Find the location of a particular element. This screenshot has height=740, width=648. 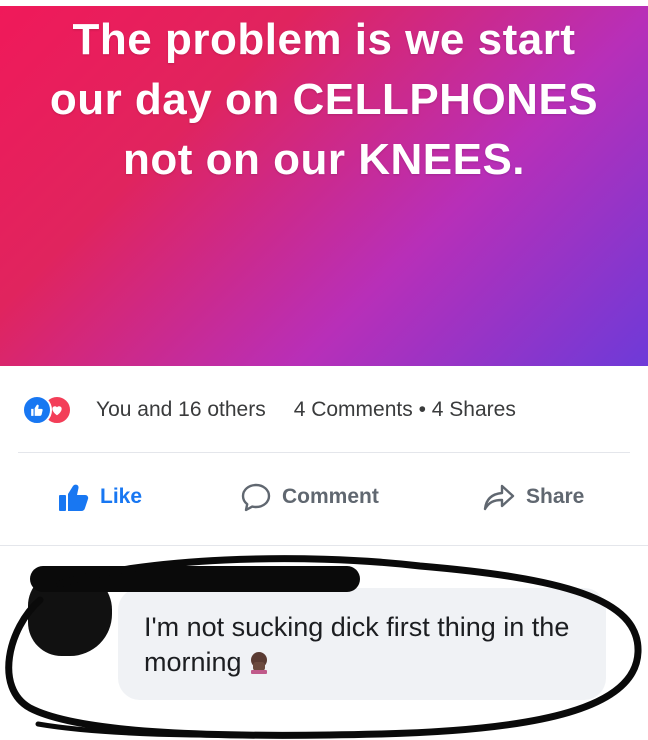

like-button: Like is located at coordinates (100, 497).